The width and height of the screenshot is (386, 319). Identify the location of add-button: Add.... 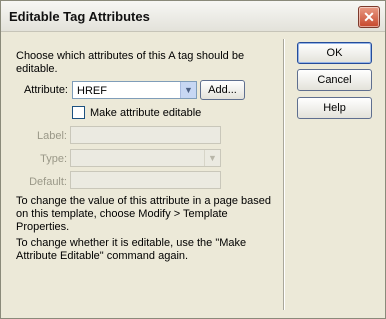
(222, 90).